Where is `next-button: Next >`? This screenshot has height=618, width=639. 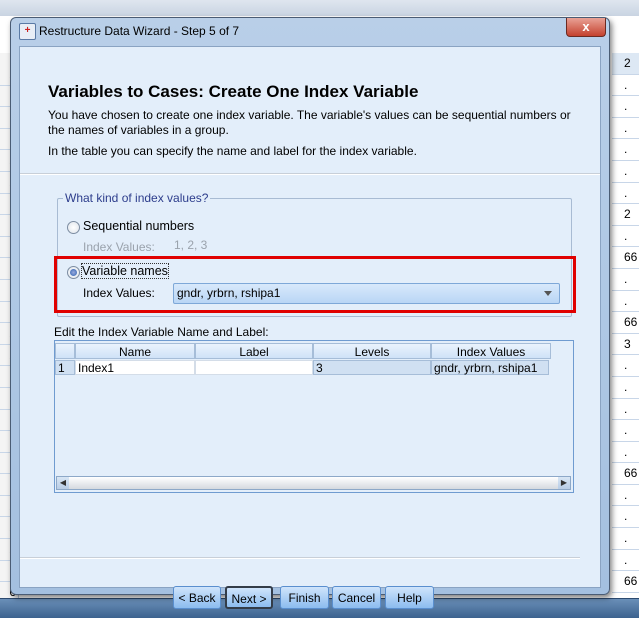 next-button: Next > is located at coordinates (249, 597).